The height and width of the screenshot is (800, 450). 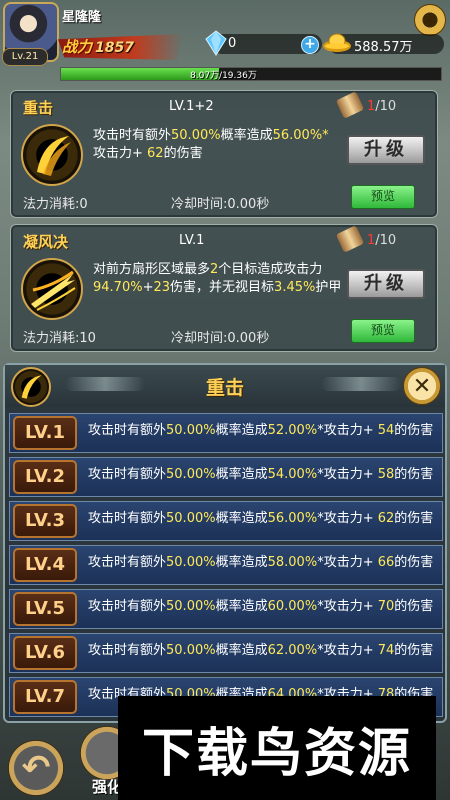 I want to click on level-badge: LV.7, so click(x=45, y=697).